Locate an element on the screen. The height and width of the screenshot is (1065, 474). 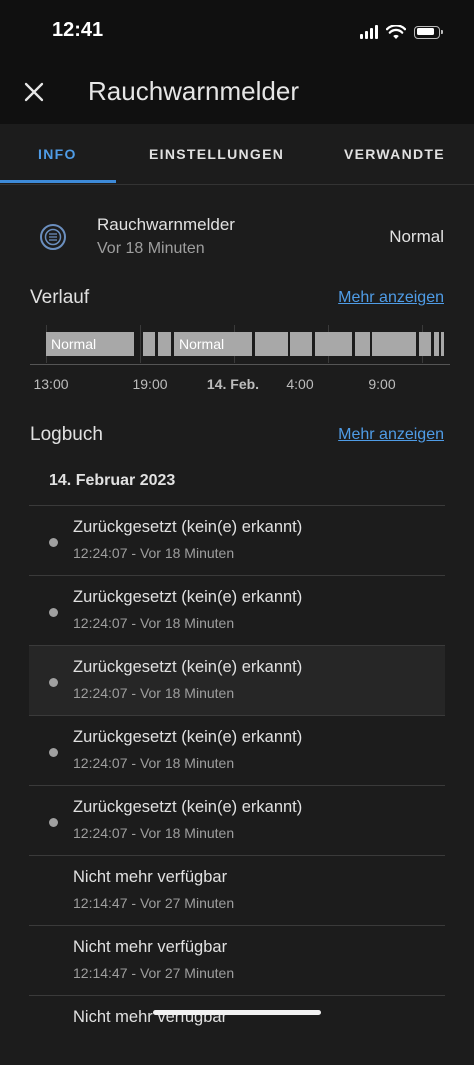
close-button is located at coordinates (34, 92).